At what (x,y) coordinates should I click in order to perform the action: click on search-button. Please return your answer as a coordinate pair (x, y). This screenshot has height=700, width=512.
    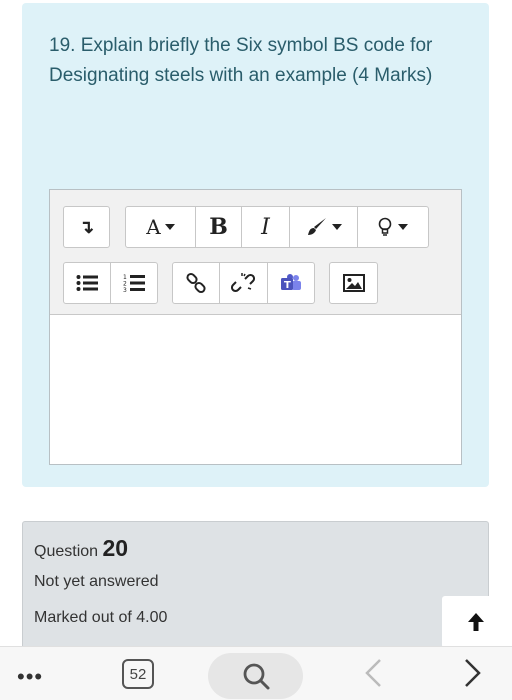
    Looking at the image, I should click on (255, 676).